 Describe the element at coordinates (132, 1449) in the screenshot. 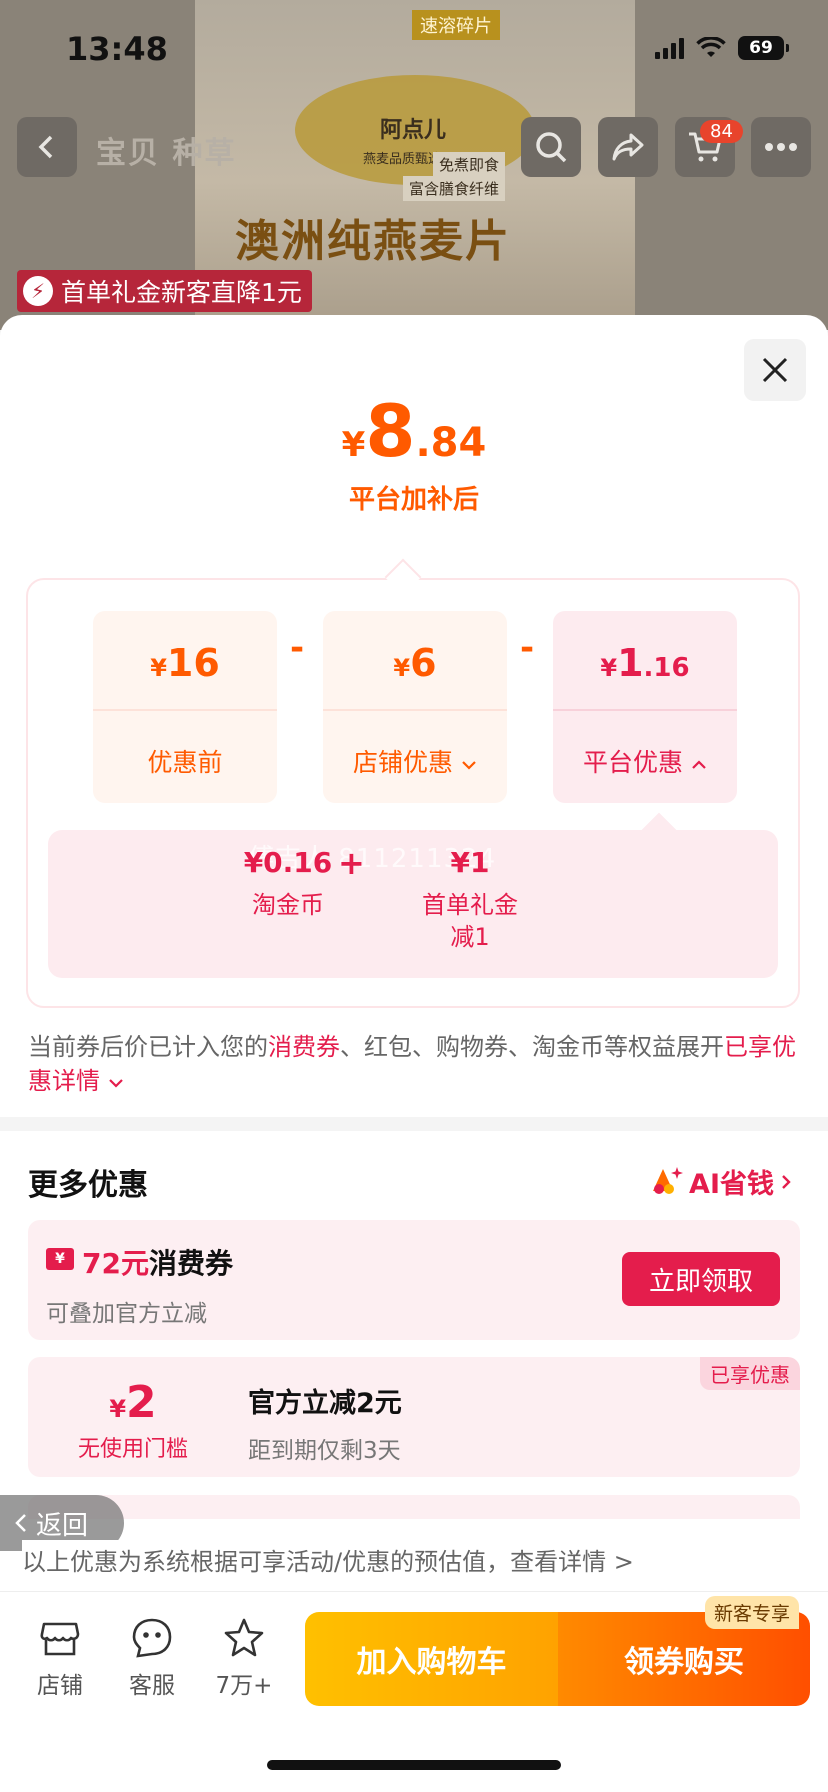

I see `official-discount-condition: 无使用门槛` at that location.